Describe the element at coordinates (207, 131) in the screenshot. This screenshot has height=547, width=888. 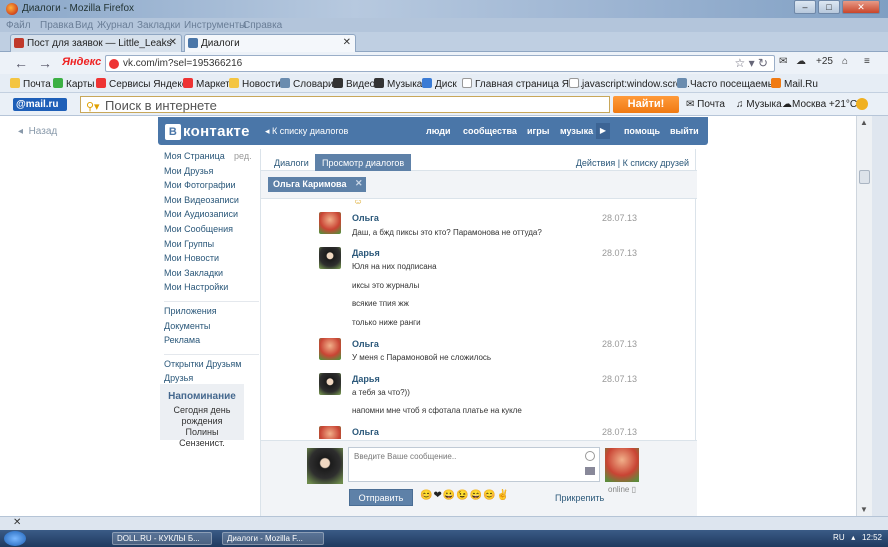
I see `vk-logo: Вконтакте` at that location.